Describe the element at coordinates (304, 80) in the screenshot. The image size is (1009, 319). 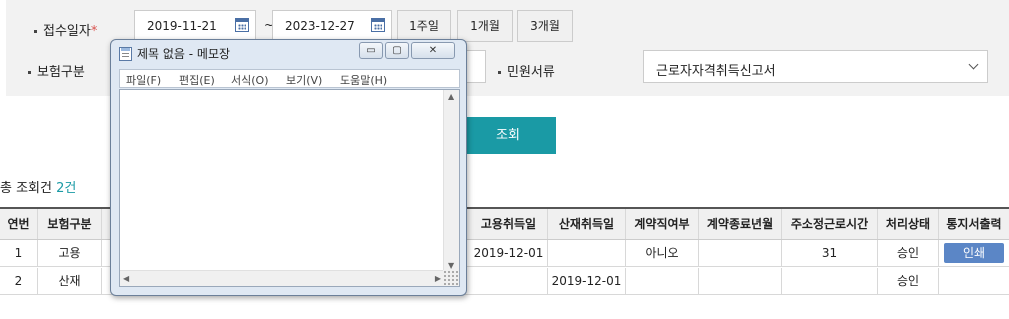
I see `menu-view: 보기(V)` at that location.